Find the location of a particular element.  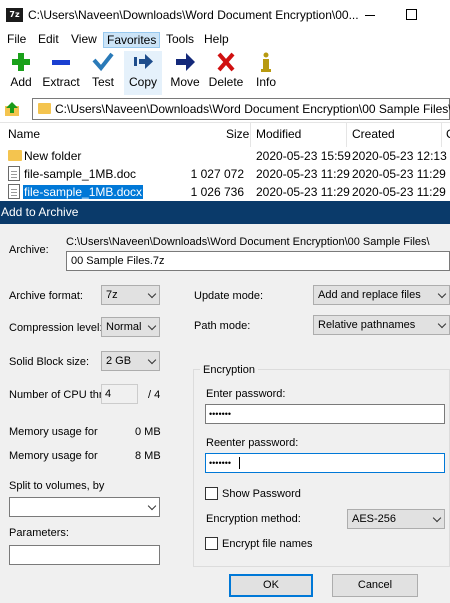

add-button: Add is located at coordinates (21, 70).